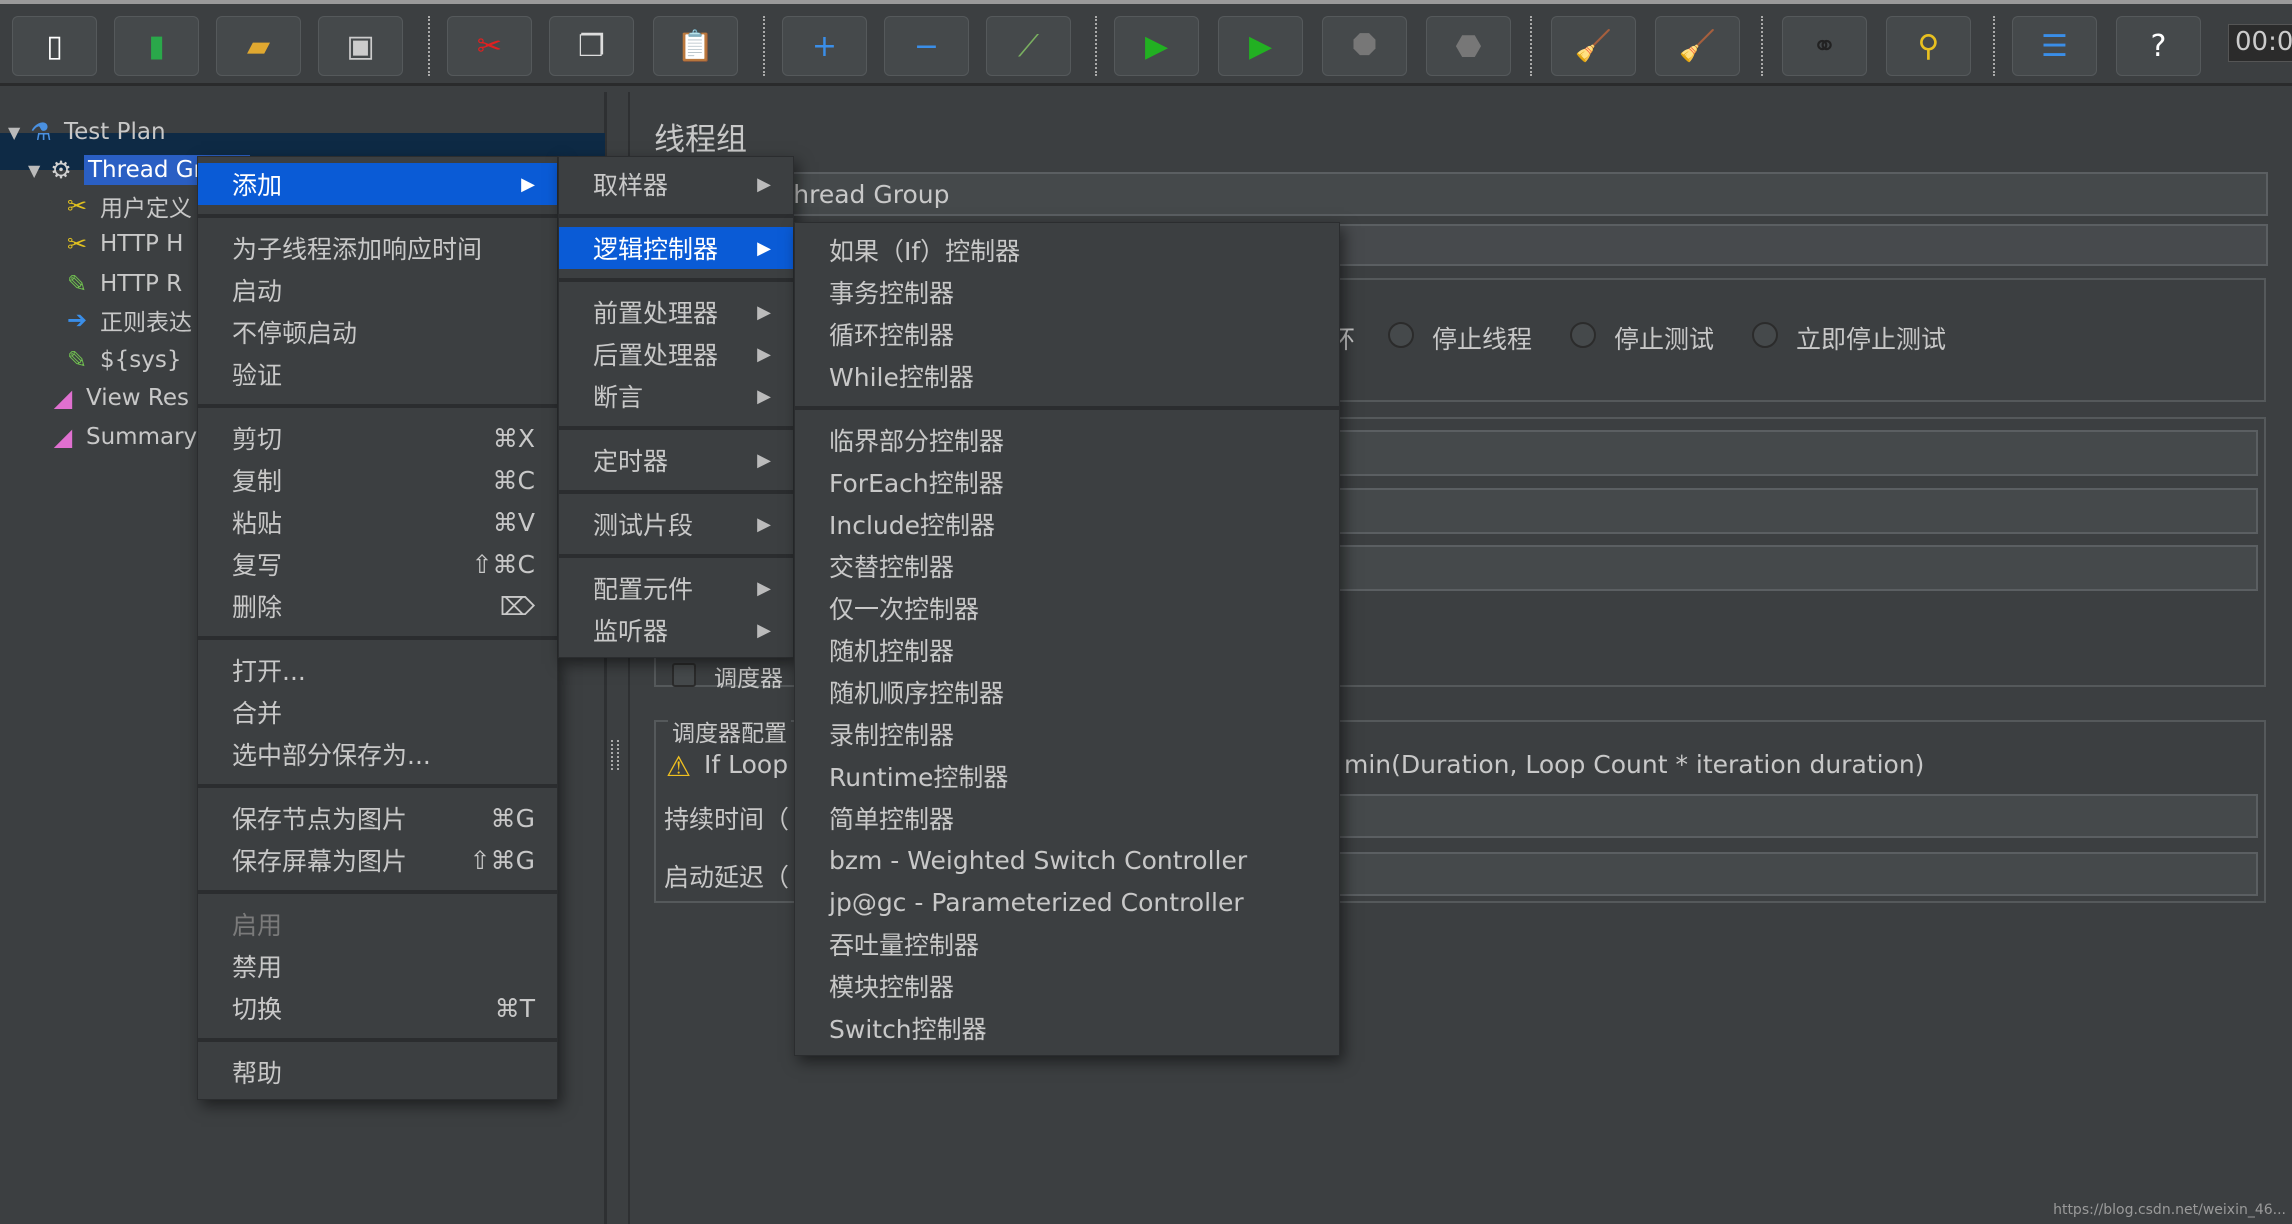  What do you see at coordinates (377, 438) in the screenshot?
I see `menu-item: 剪切 ⌘X` at bounding box center [377, 438].